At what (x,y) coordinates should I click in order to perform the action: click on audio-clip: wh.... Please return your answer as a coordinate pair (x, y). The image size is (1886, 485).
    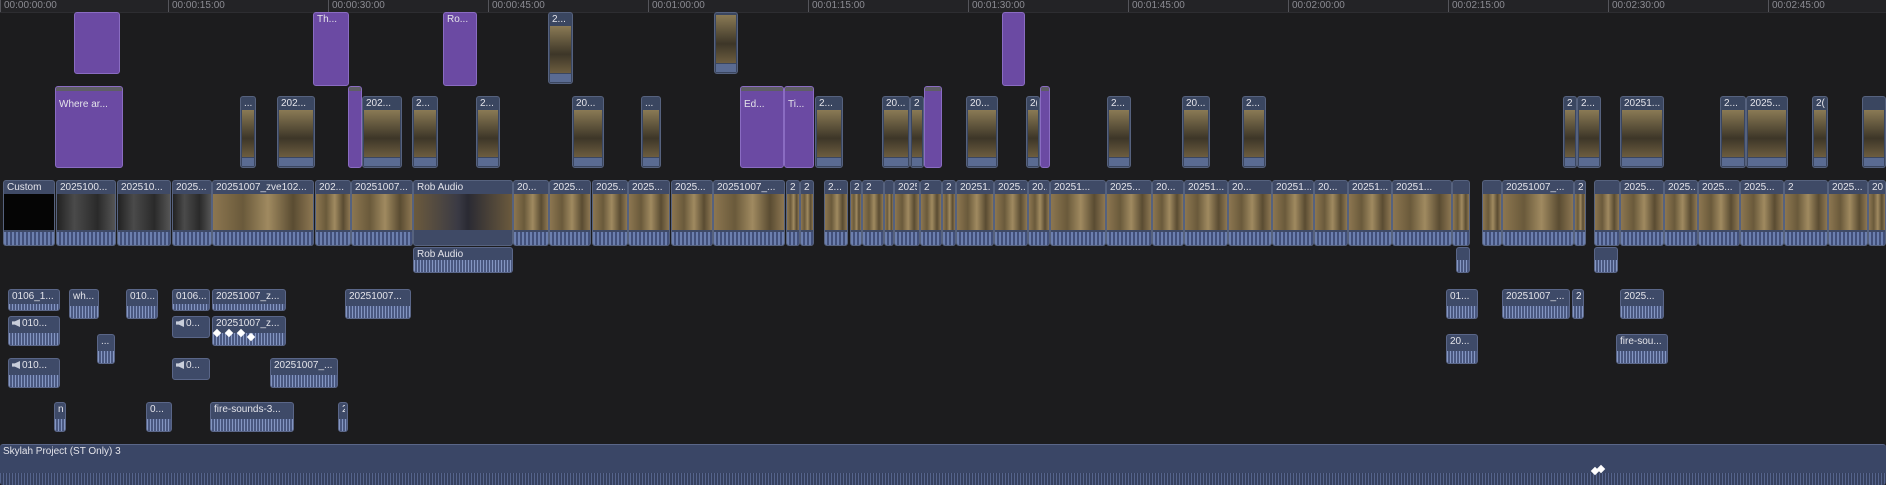
    Looking at the image, I should click on (84, 304).